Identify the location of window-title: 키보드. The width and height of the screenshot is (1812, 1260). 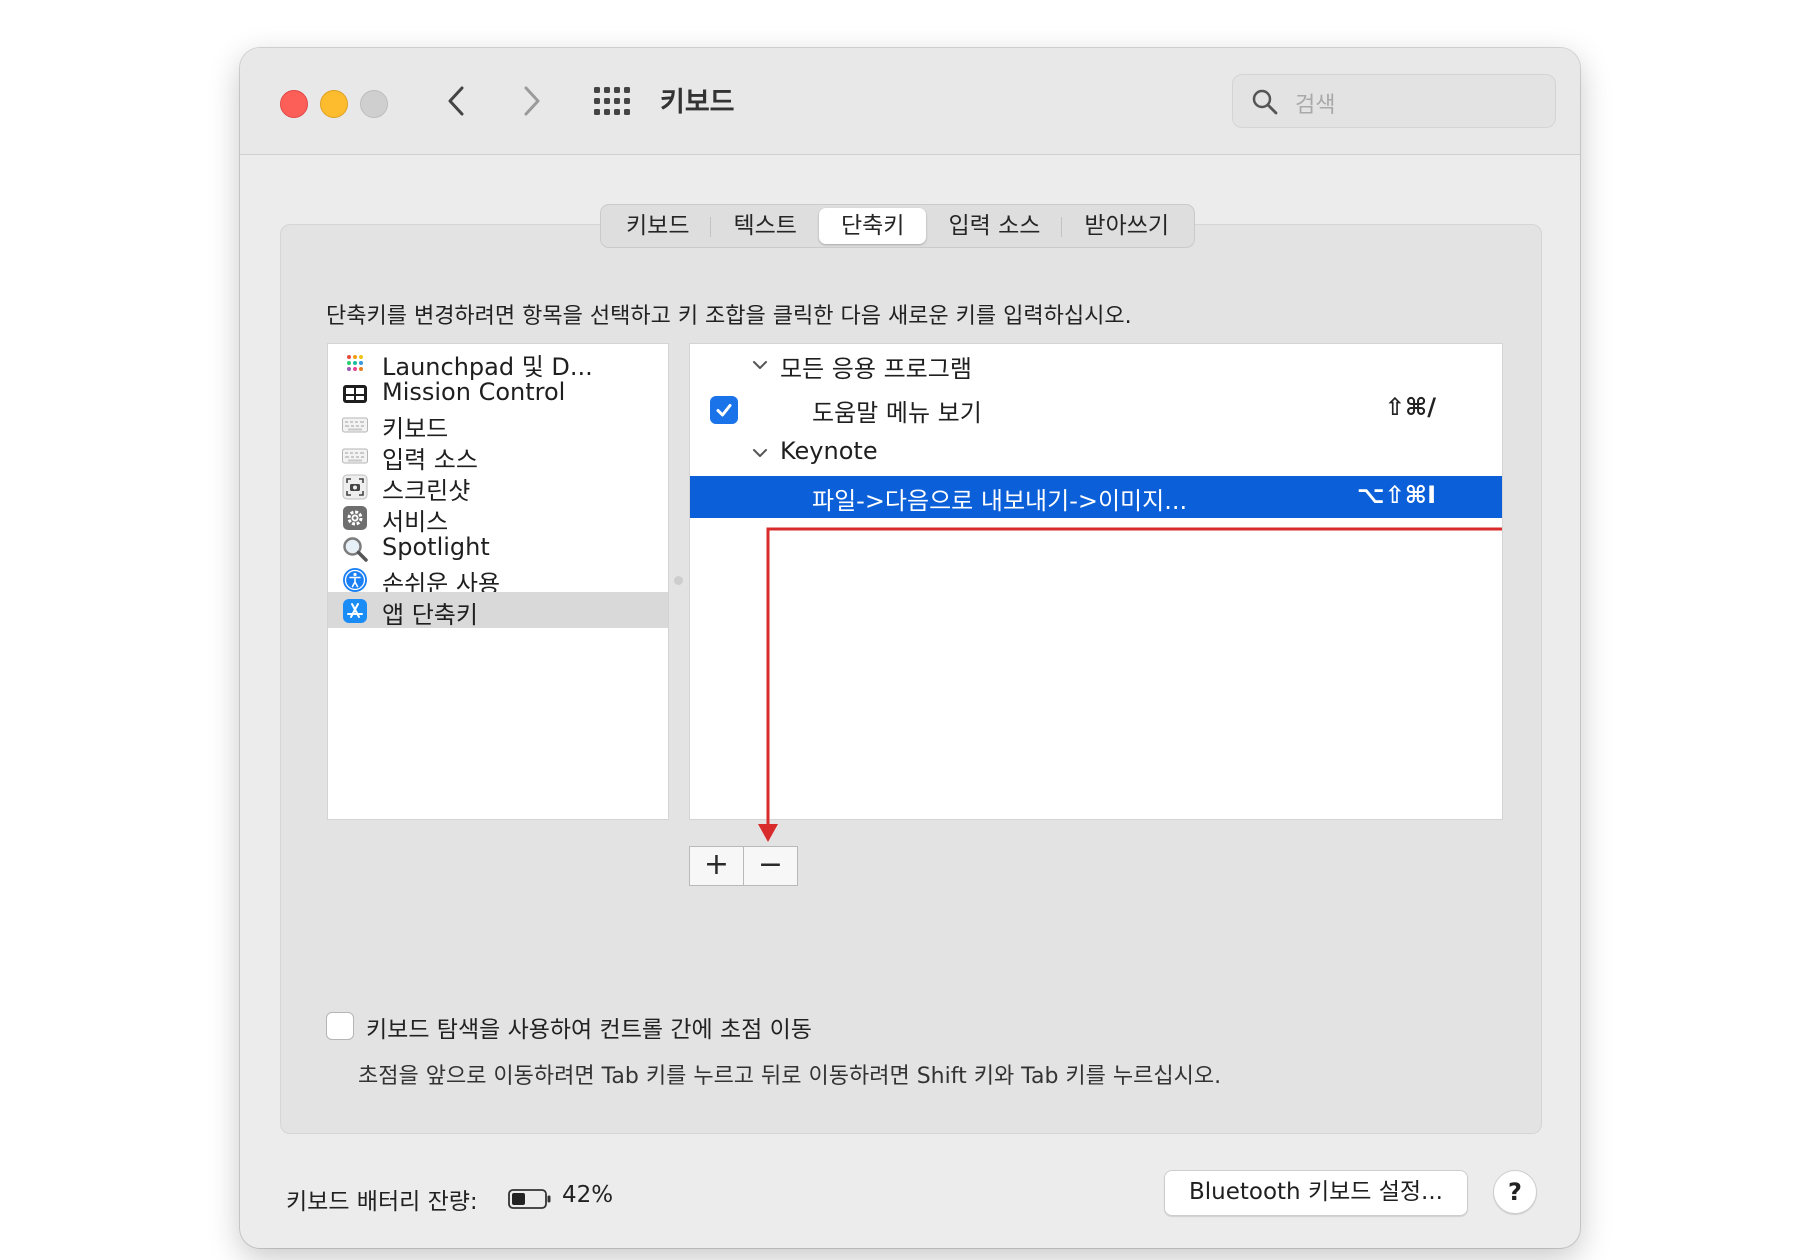
(697, 102).